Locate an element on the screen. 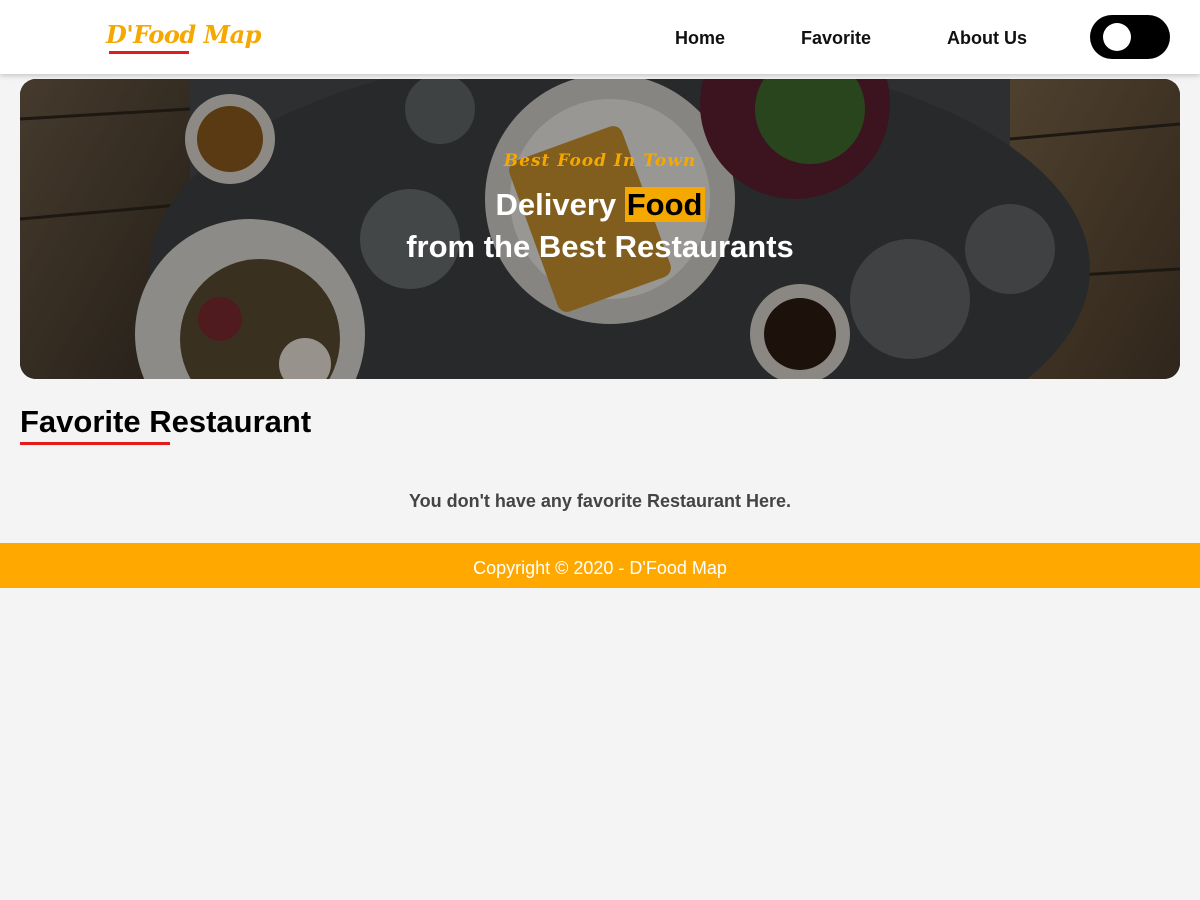 The image size is (1200, 900). hero-headline-line1: Delivery Food is located at coordinates (600, 205).